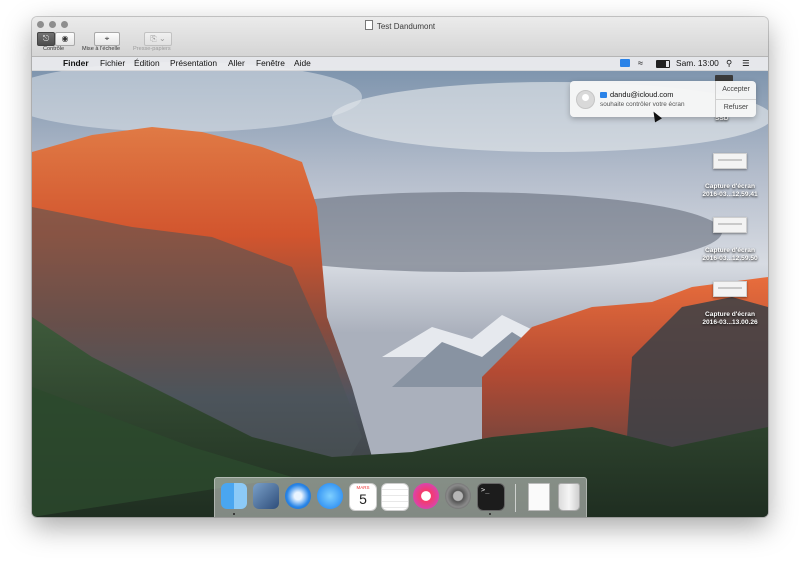 This screenshot has height=563, width=800. What do you see at coordinates (730, 304) in the screenshot?
I see `desktop-item: Capture d'écran 2016-03...13.00.26` at bounding box center [730, 304].